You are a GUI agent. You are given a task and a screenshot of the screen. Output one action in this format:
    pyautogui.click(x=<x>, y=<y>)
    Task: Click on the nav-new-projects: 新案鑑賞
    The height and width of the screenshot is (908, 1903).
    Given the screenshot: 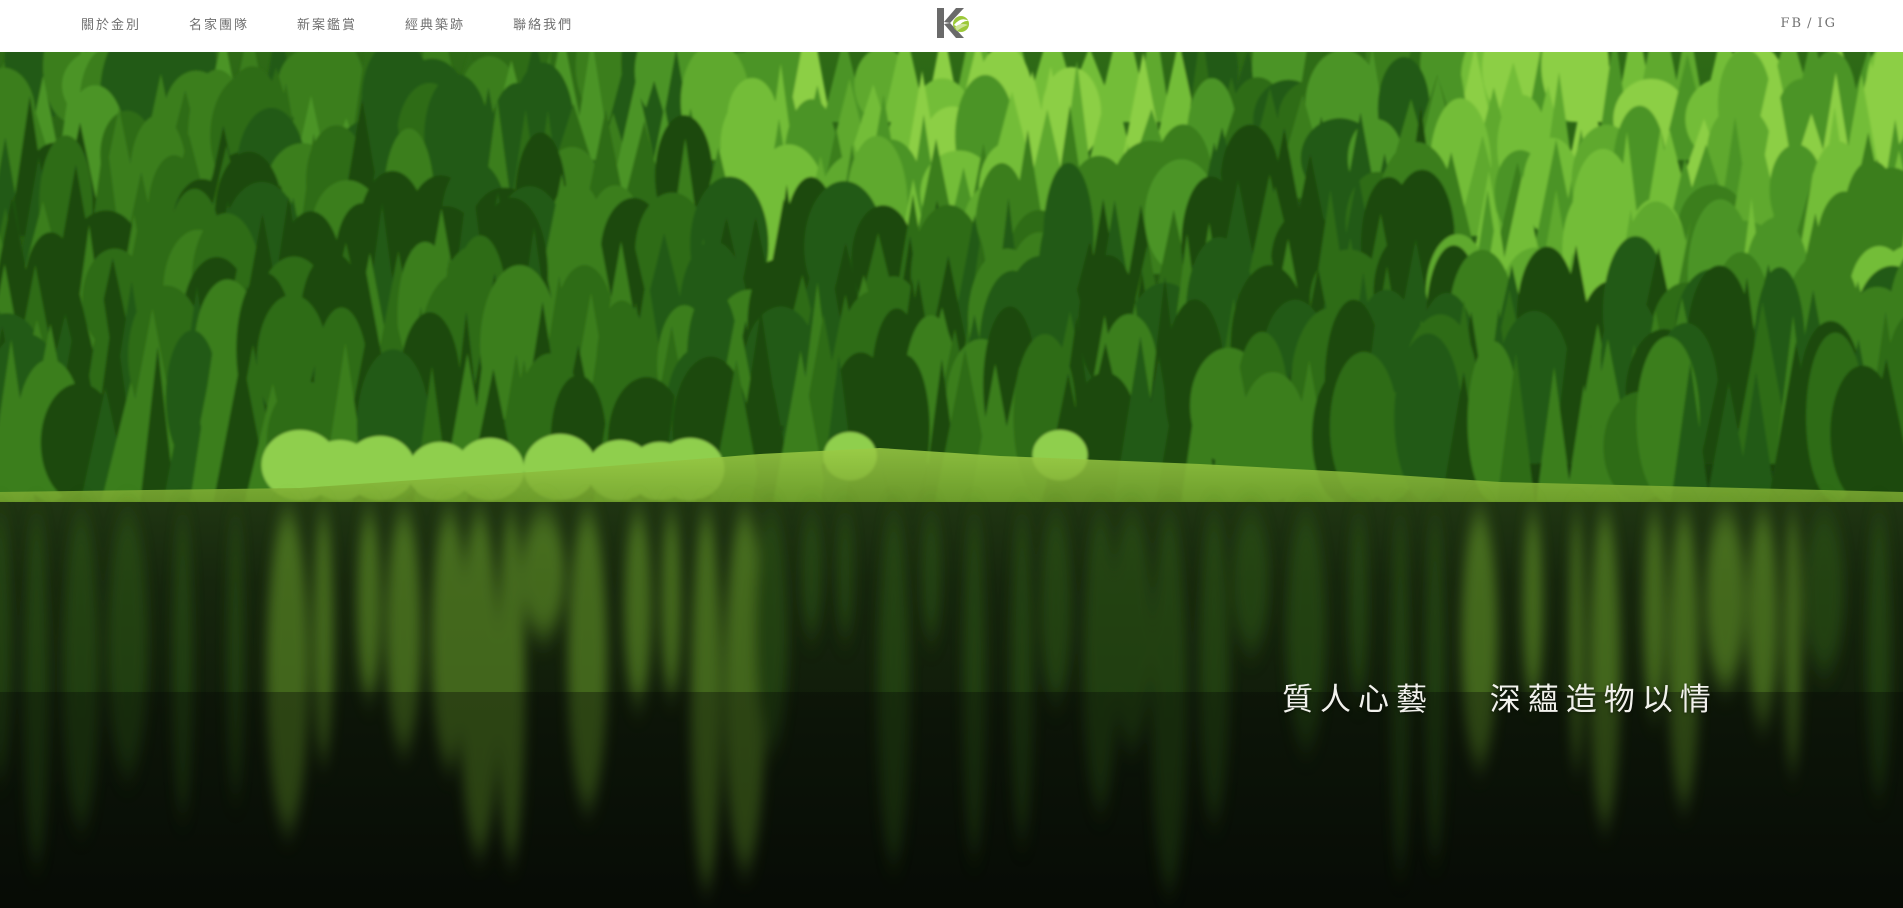 What is the action you would take?
    pyautogui.click(x=327, y=23)
    